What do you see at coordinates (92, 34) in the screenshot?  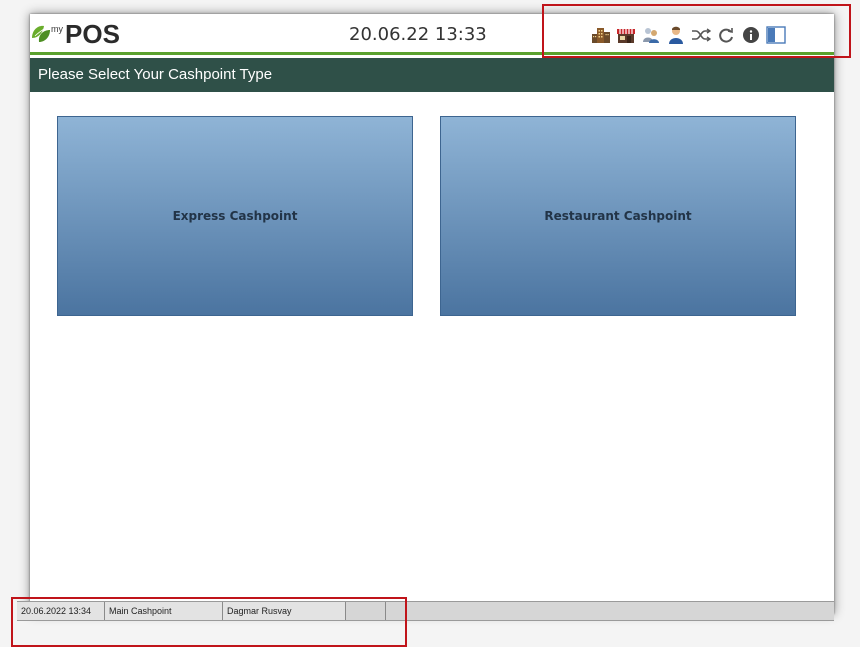 I see `logo-text: POS` at bounding box center [92, 34].